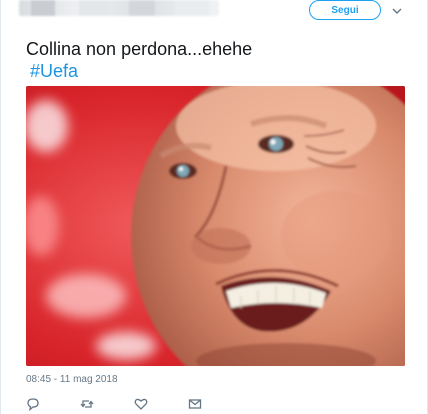  I want to click on follow-button: Segui, so click(345, 10).